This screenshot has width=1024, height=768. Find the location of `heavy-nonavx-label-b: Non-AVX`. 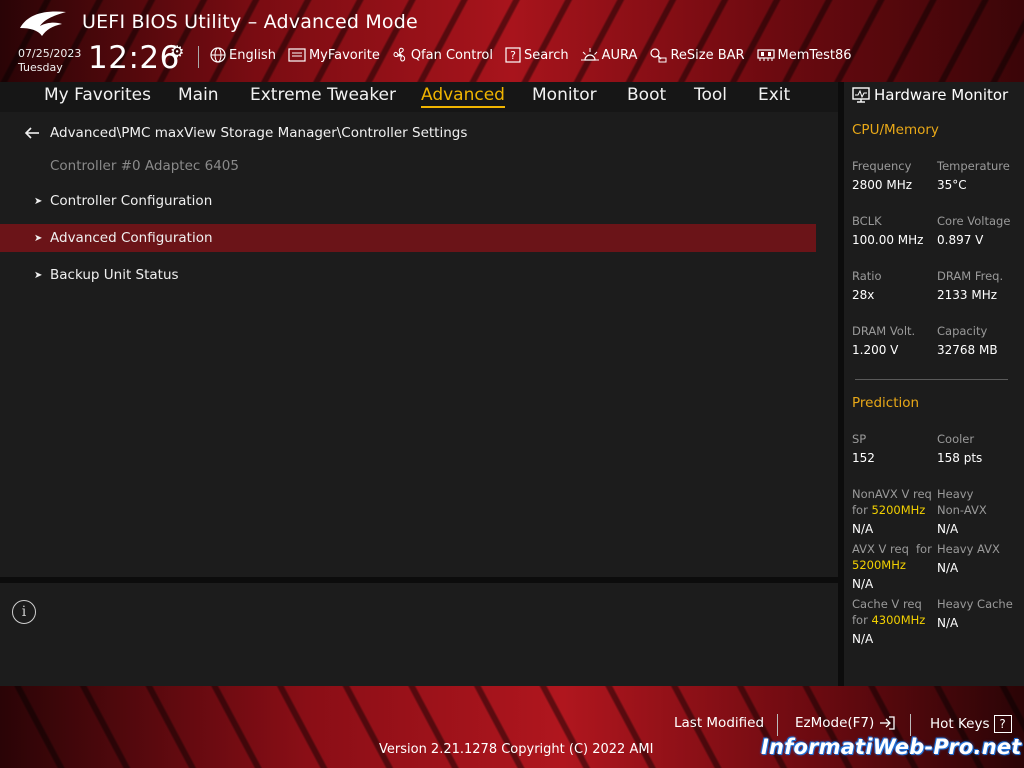

heavy-nonavx-label-b: Non-AVX is located at coordinates (962, 510).